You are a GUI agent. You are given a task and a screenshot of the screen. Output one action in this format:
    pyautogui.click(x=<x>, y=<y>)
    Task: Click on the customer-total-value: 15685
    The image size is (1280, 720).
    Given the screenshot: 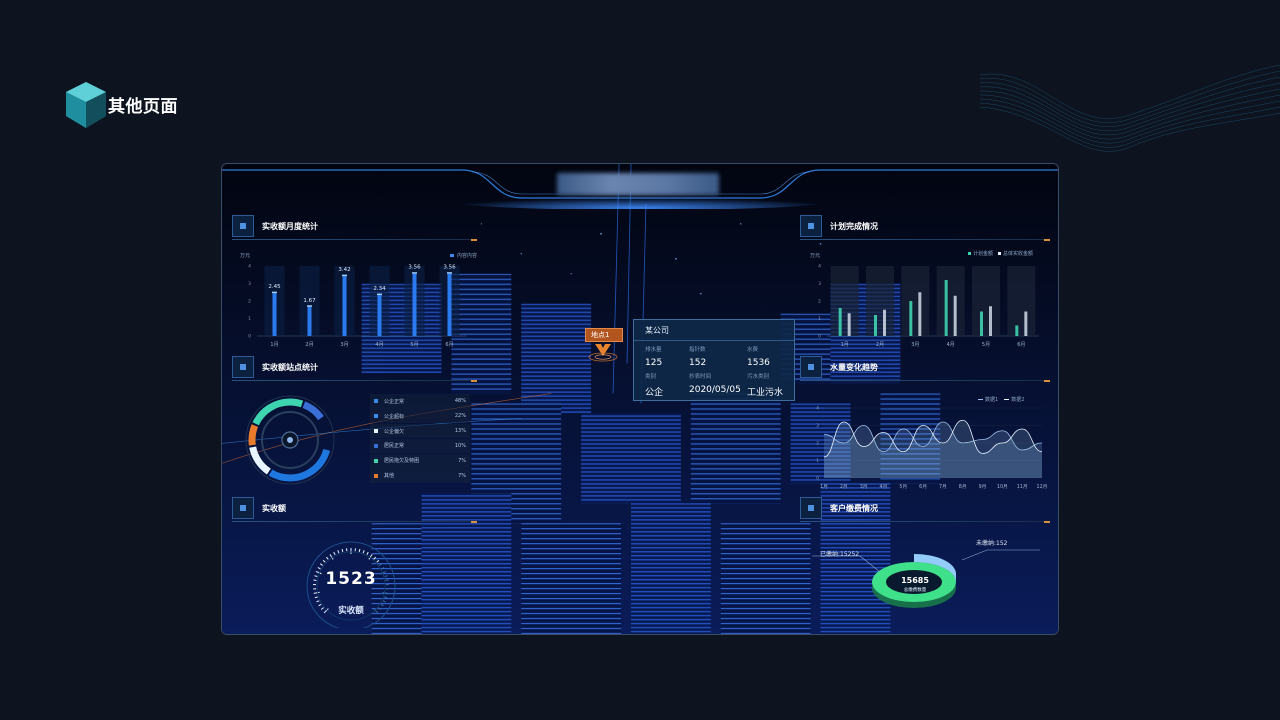 What is the action you would take?
    pyautogui.click(x=915, y=580)
    